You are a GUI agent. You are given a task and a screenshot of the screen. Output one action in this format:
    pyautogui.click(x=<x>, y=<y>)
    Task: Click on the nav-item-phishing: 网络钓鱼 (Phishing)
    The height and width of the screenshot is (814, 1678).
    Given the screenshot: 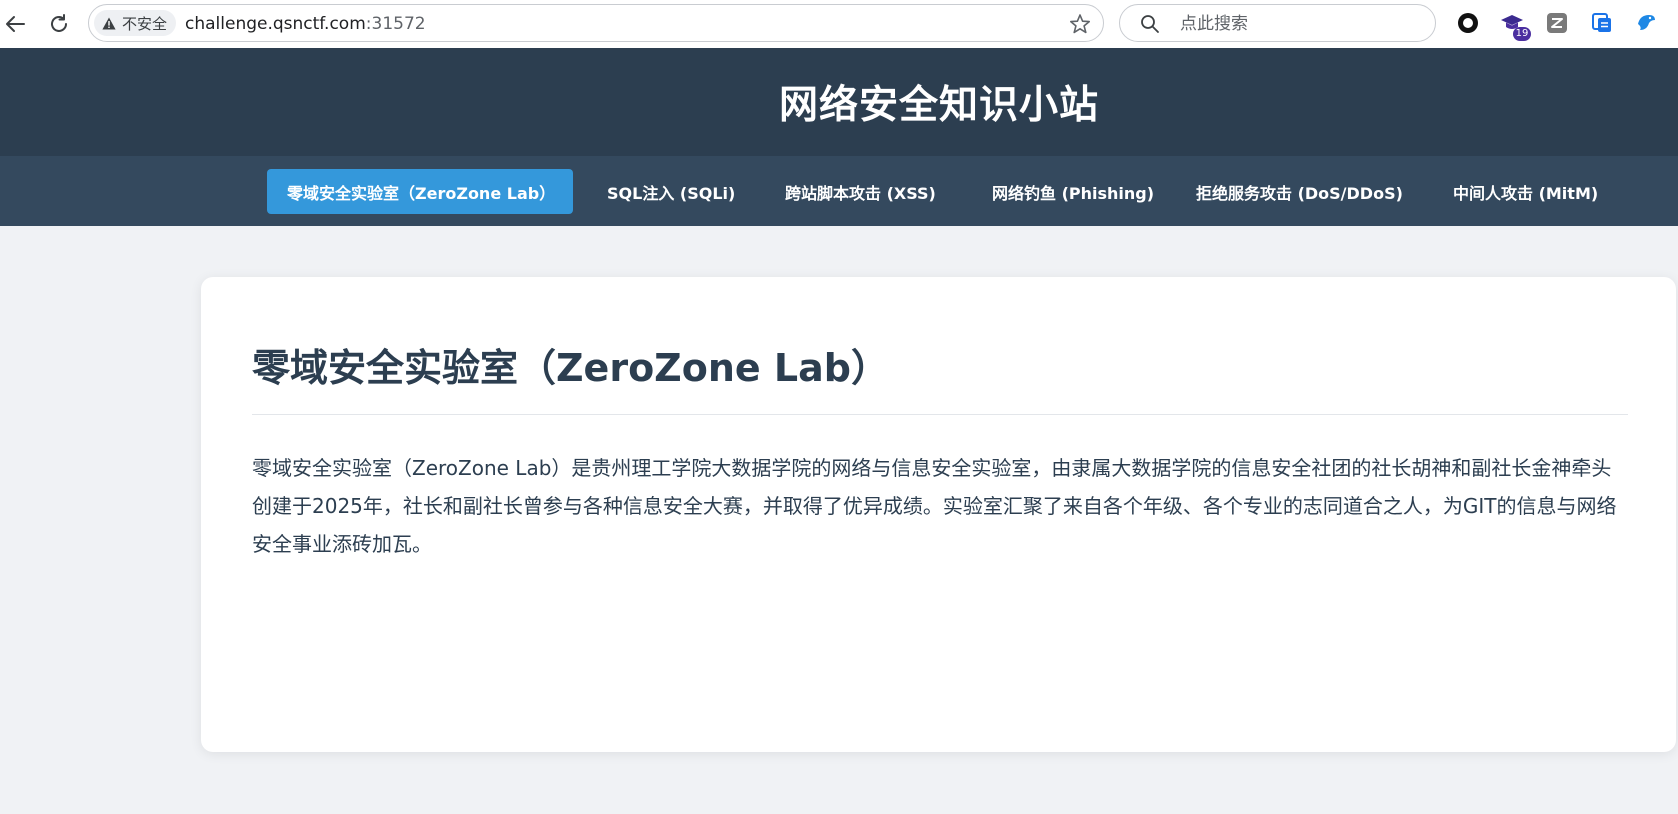 What is the action you would take?
    pyautogui.click(x=1073, y=191)
    